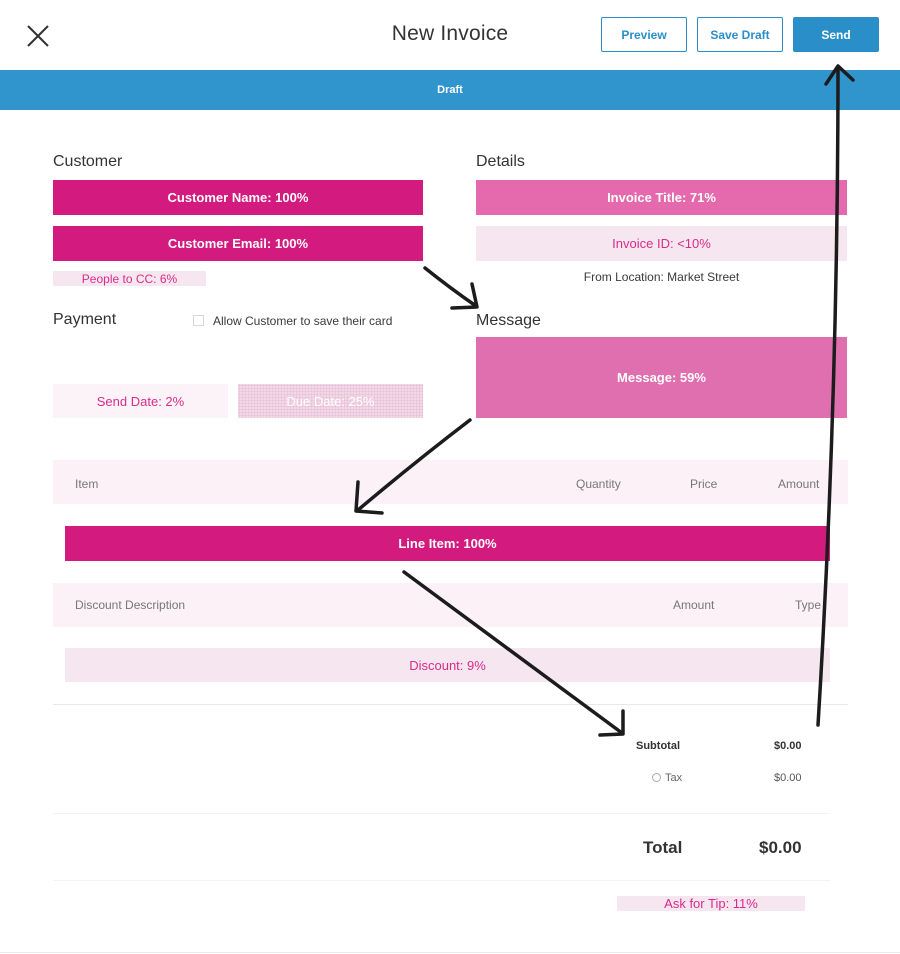 This screenshot has width=900, height=954. Describe the element at coordinates (711, 903) in the screenshot. I see `ask-for-tip-field: Ask for Tip: 11%` at that location.